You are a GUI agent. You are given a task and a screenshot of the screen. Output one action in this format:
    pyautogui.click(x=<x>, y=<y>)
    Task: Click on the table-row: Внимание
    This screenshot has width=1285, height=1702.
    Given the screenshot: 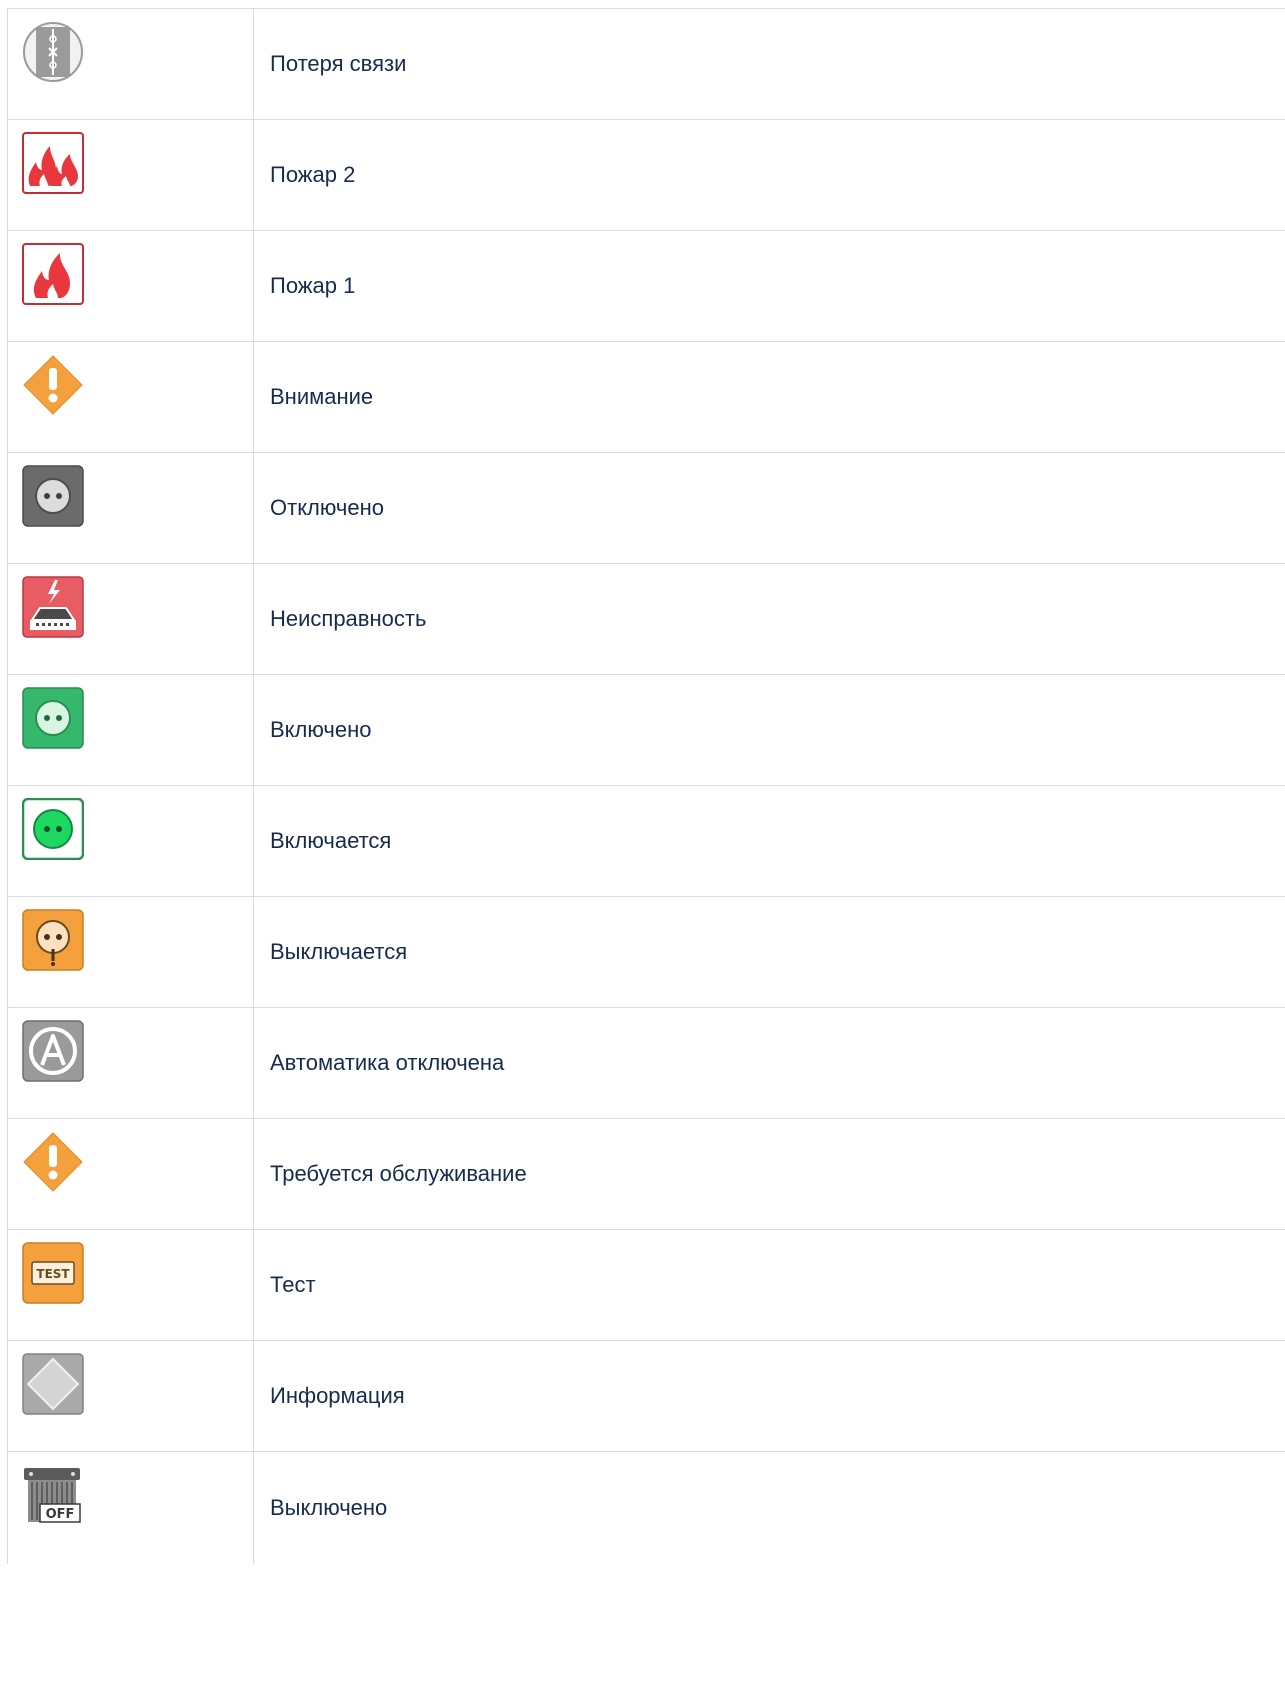 What is the action you would take?
    pyautogui.click(x=646, y=397)
    